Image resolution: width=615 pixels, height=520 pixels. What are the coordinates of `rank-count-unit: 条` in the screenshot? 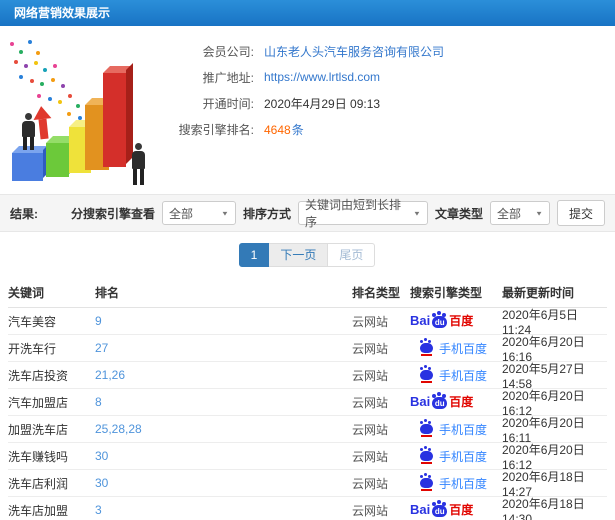 It's located at (297, 129).